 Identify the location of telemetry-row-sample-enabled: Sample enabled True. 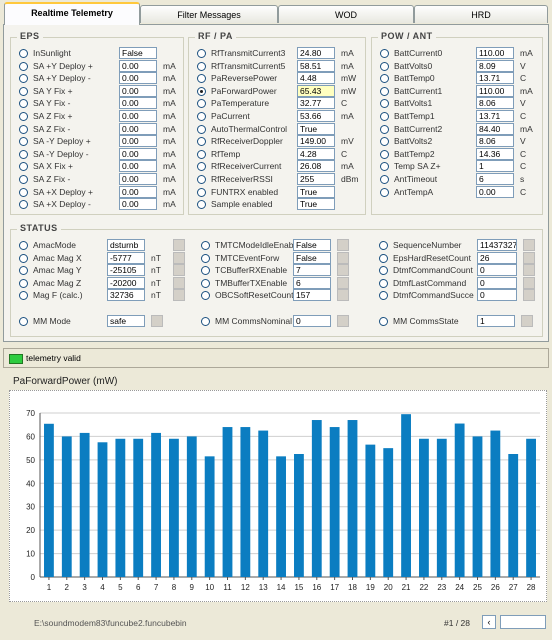
(279, 204).